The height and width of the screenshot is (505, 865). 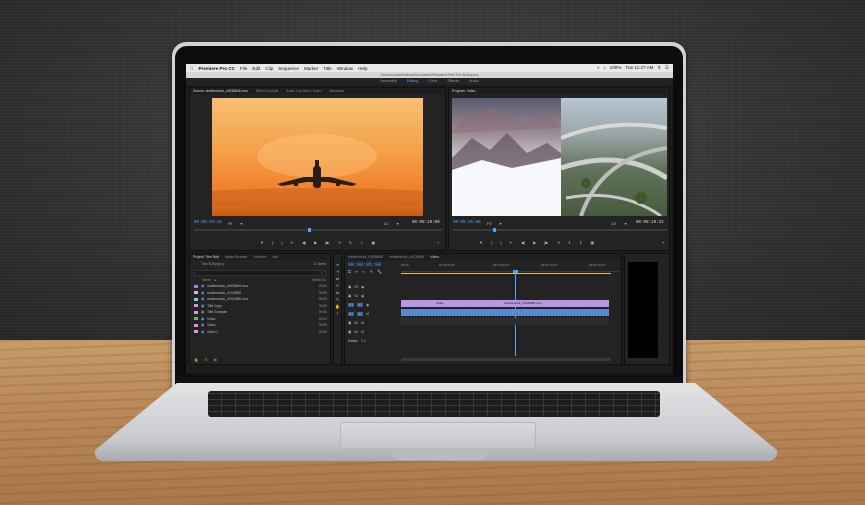 What do you see at coordinates (269, 68) in the screenshot?
I see `menu-clip: Clip` at bounding box center [269, 68].